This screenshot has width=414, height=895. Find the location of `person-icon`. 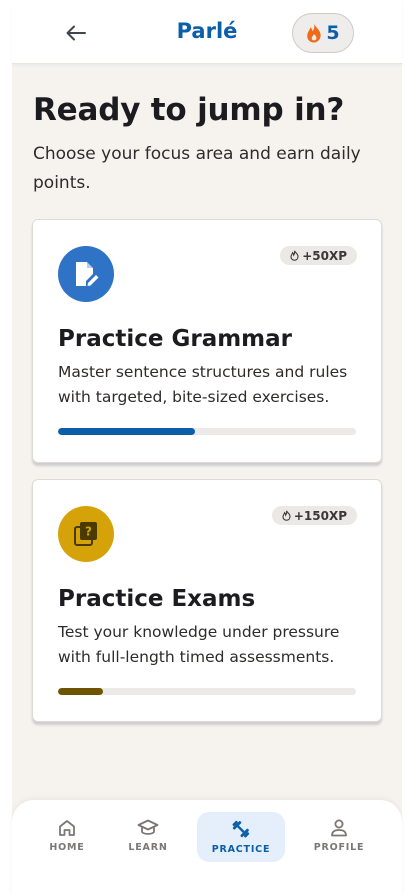

person-icon is located at coordinates (339, 828).